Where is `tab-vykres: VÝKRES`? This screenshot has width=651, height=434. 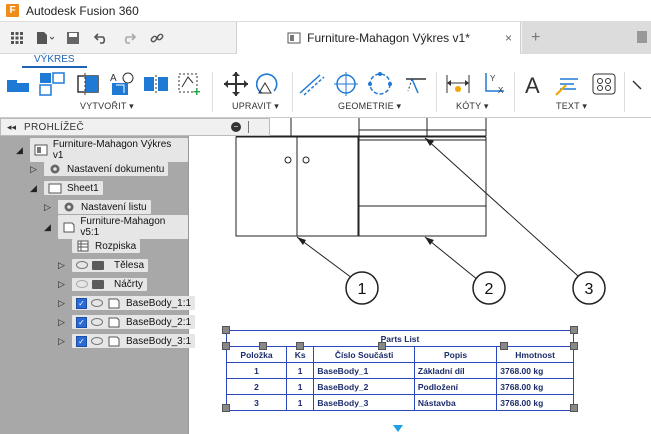
tab-vykres: VÝKRES is located at coordinates (54, 61).